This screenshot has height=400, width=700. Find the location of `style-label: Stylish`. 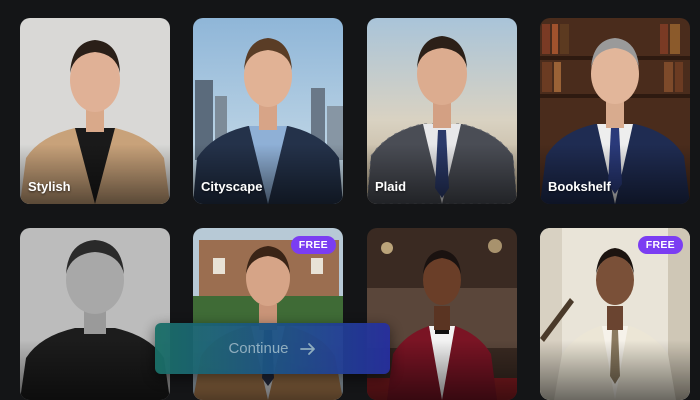

style-label: Stylish is located at coordinates (49, 186).